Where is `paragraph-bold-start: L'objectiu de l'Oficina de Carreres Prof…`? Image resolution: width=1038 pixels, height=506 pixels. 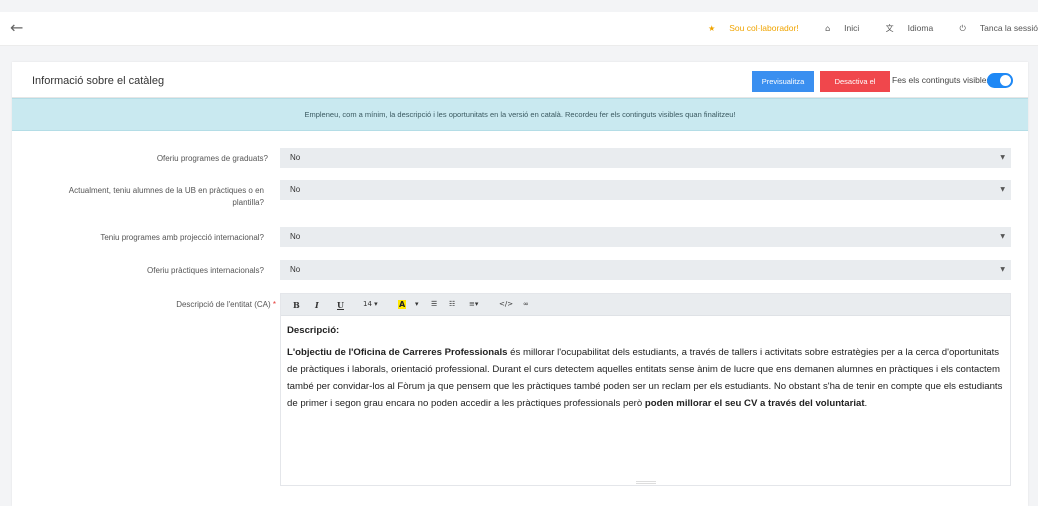
paragraph-bold-start: L'objectiu de l'Oficina de Carreres Prof… is located at coordinates (397, 352).